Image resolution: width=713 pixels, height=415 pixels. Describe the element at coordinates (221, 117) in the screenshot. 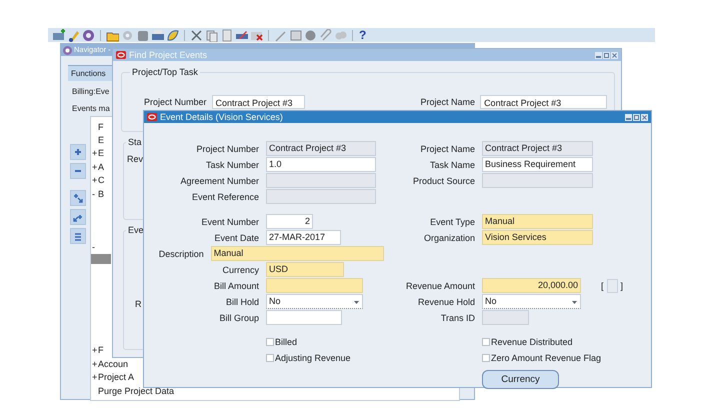

I see `window-title: Event Details (Vision Services)` at that location.